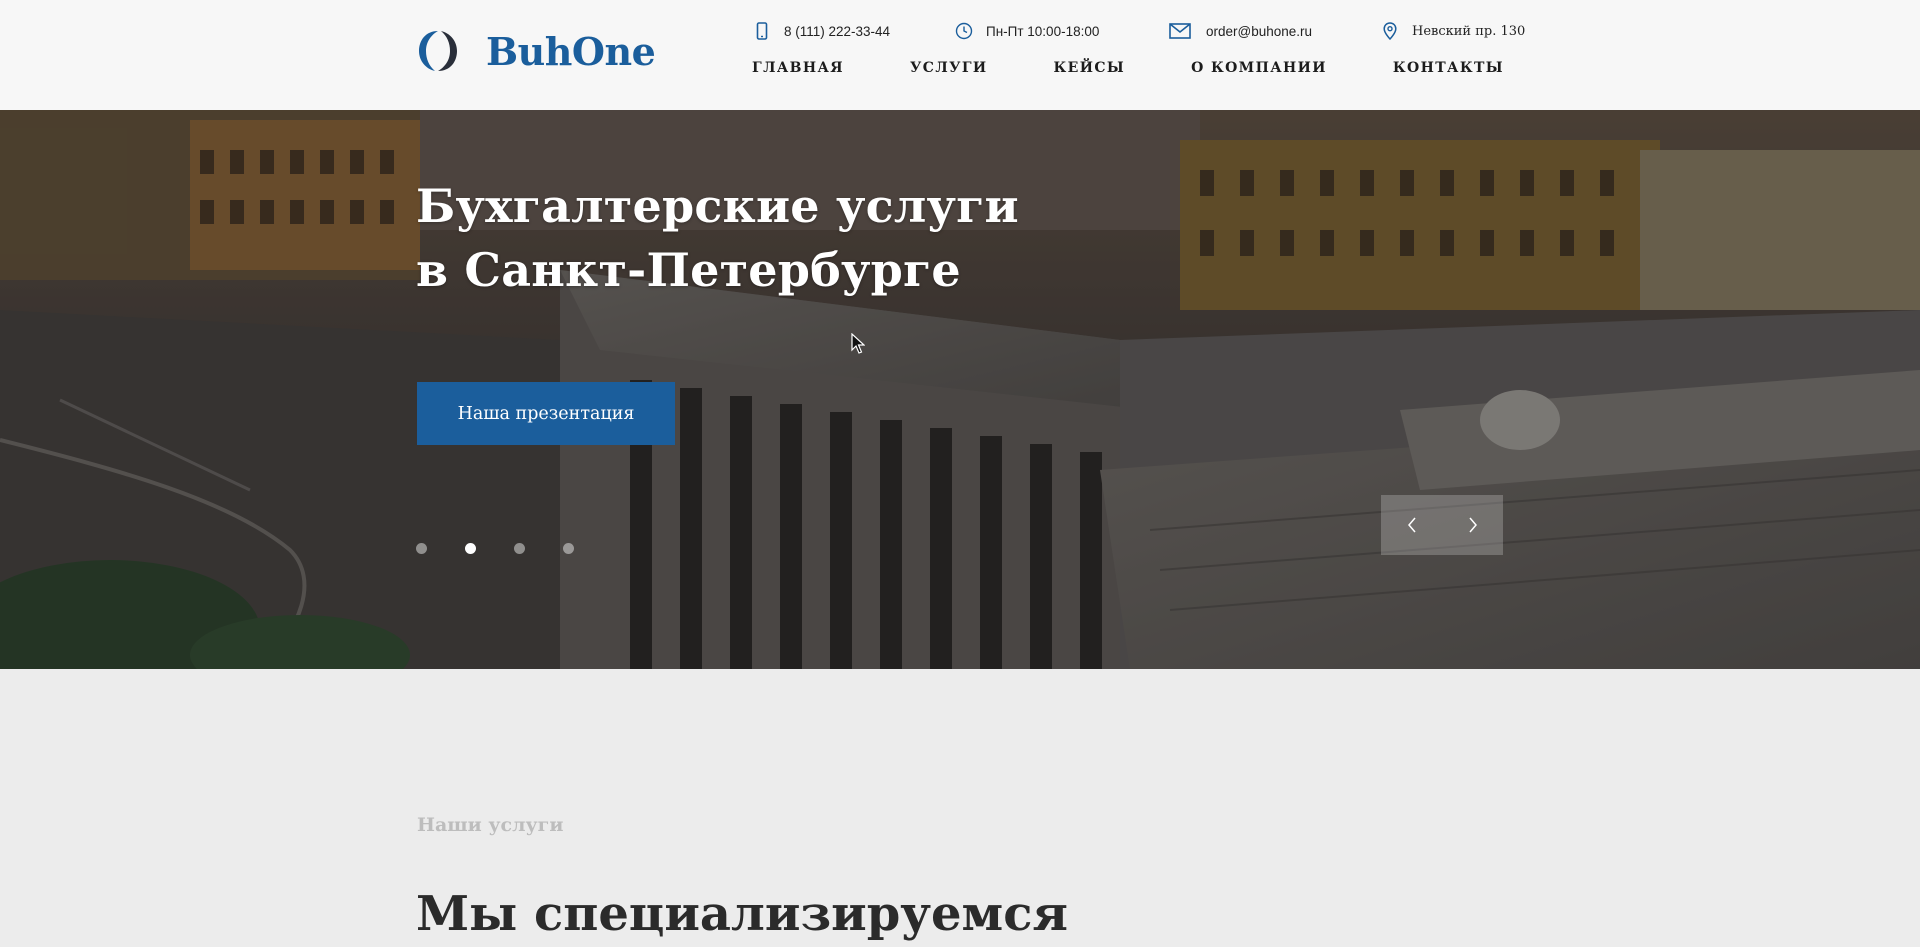 The image size is (1920, 947). Describe the element at coordinates (1180, 31) in the screenshot. I see `mail-icon` at that location.